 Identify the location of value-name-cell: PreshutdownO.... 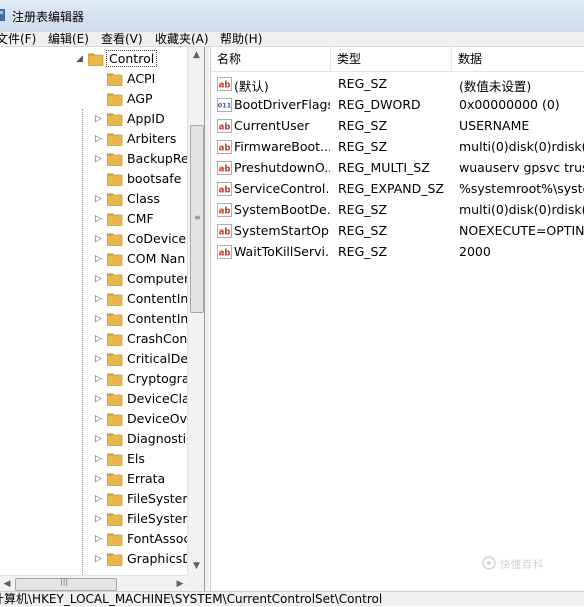
(282, 167).